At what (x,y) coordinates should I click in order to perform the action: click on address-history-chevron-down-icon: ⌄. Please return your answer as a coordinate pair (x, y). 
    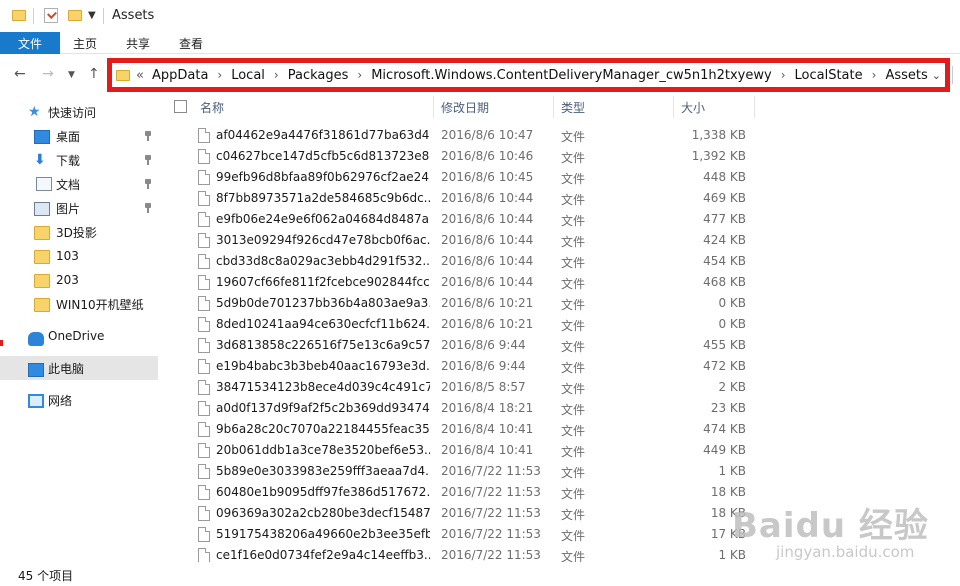
    Looking at the image, I should click on (936, 75).